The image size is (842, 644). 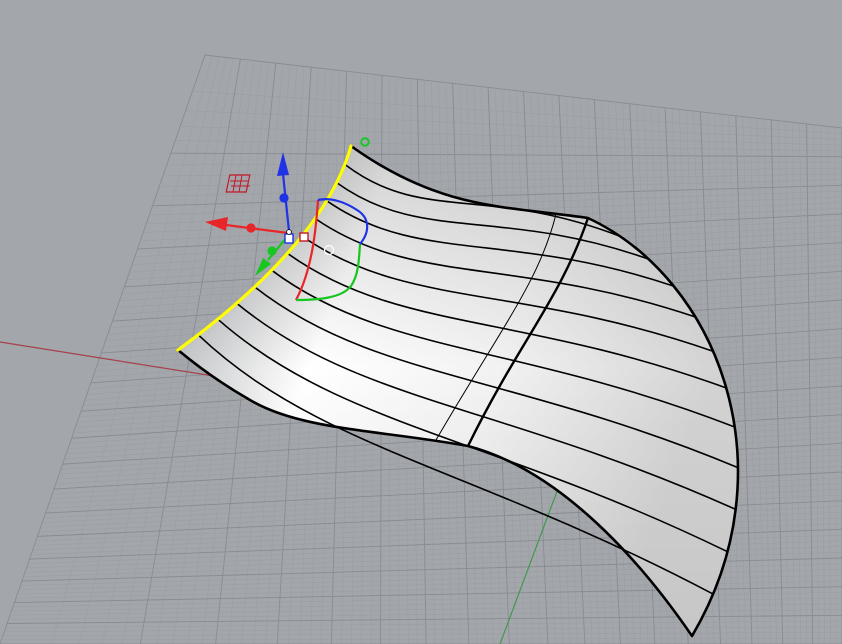 What do you see at coordinates (284, 192) in the screenshot?
I see `gumball-z-move-arrow` at bounding box center [284, 192].